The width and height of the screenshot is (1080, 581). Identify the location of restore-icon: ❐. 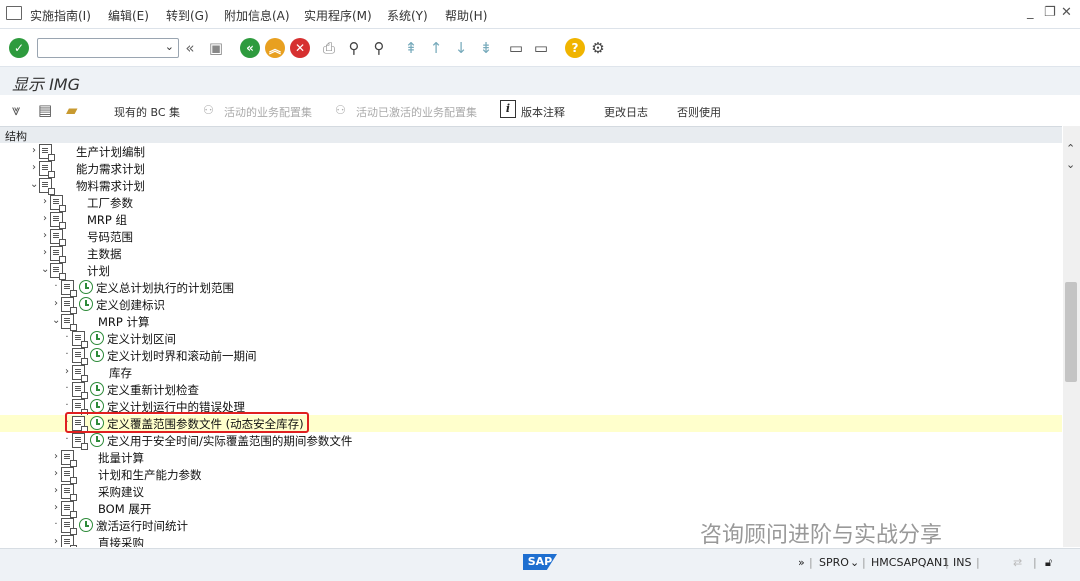
(1050, 12).